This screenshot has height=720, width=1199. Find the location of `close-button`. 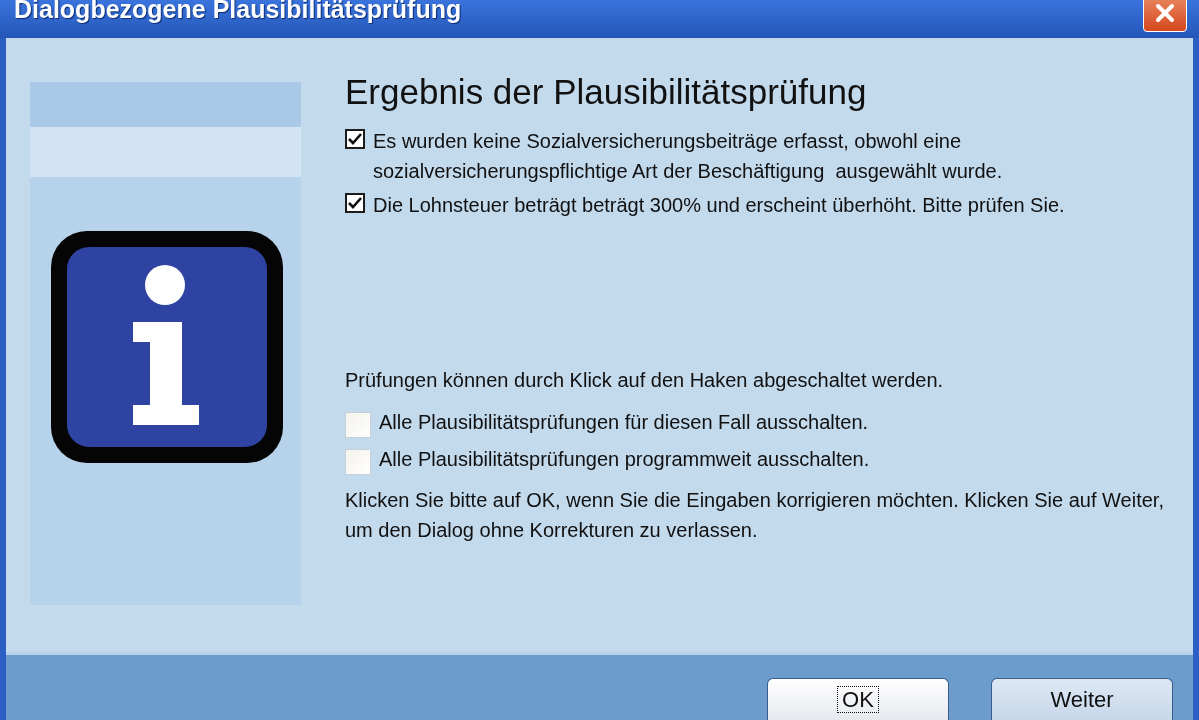

close-button is located at coordinates (1165, 16).